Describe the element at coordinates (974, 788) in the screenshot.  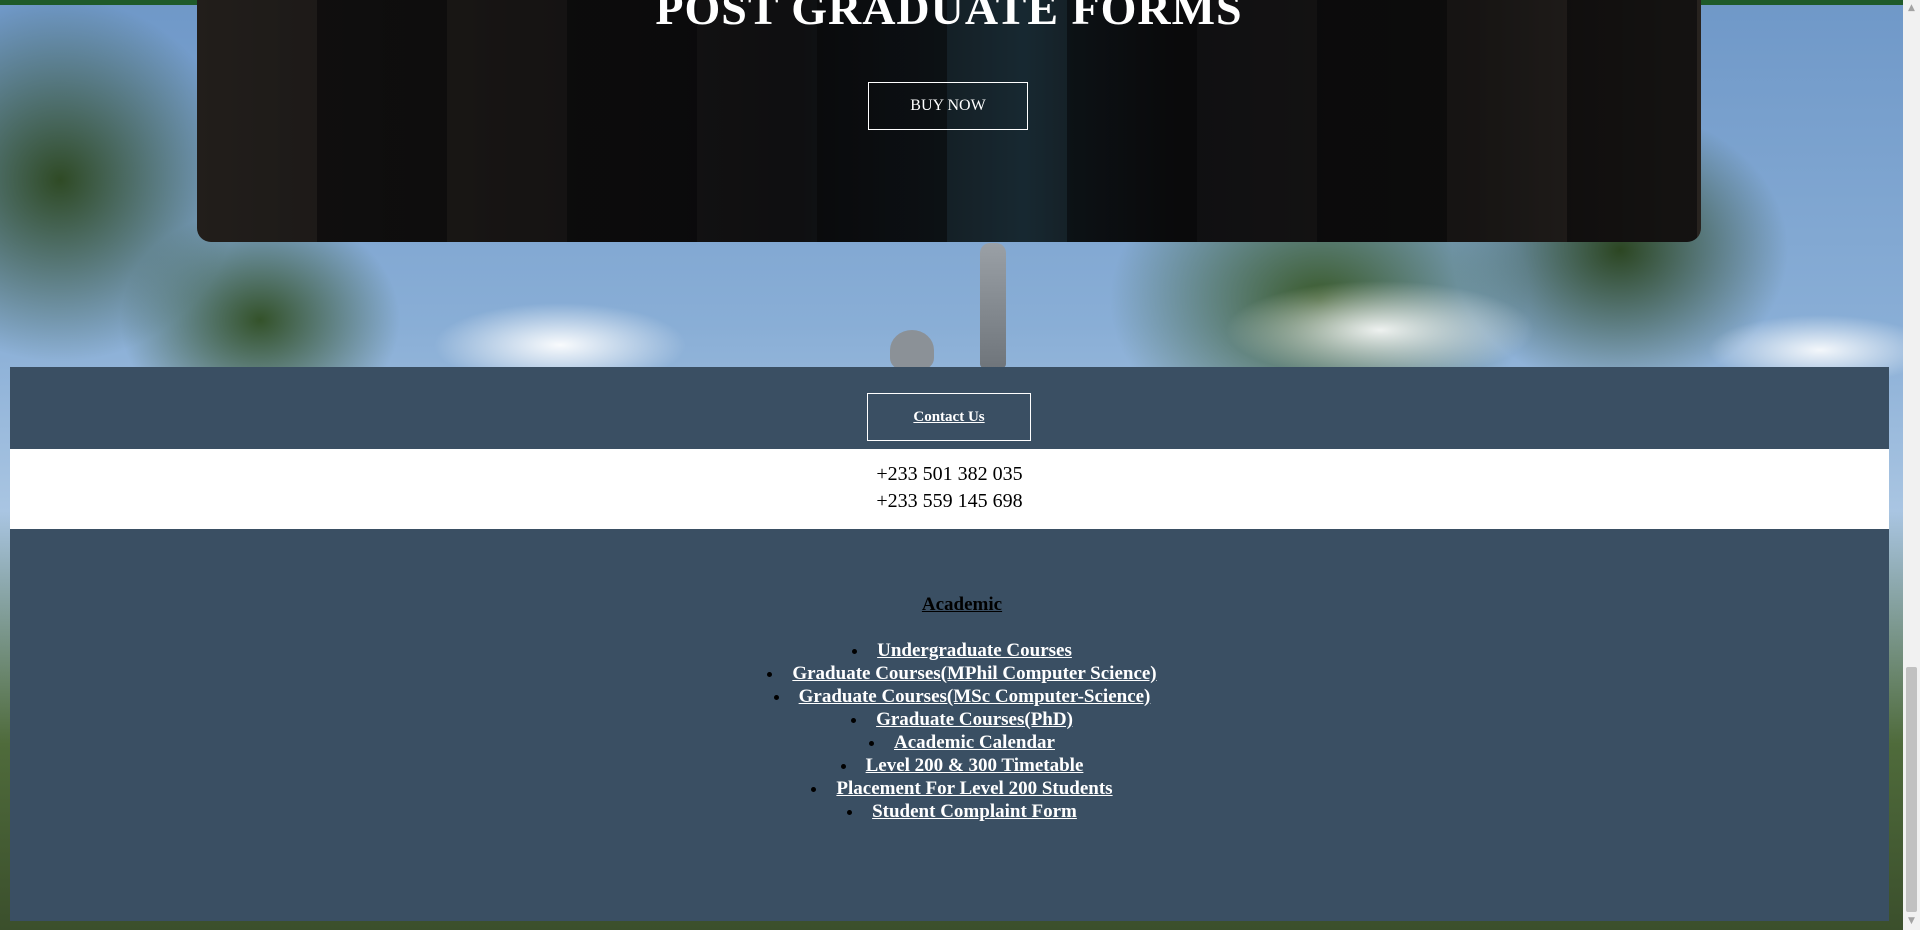
I see `link-placement-level-200: Placement For Level 200 Students` at that location.